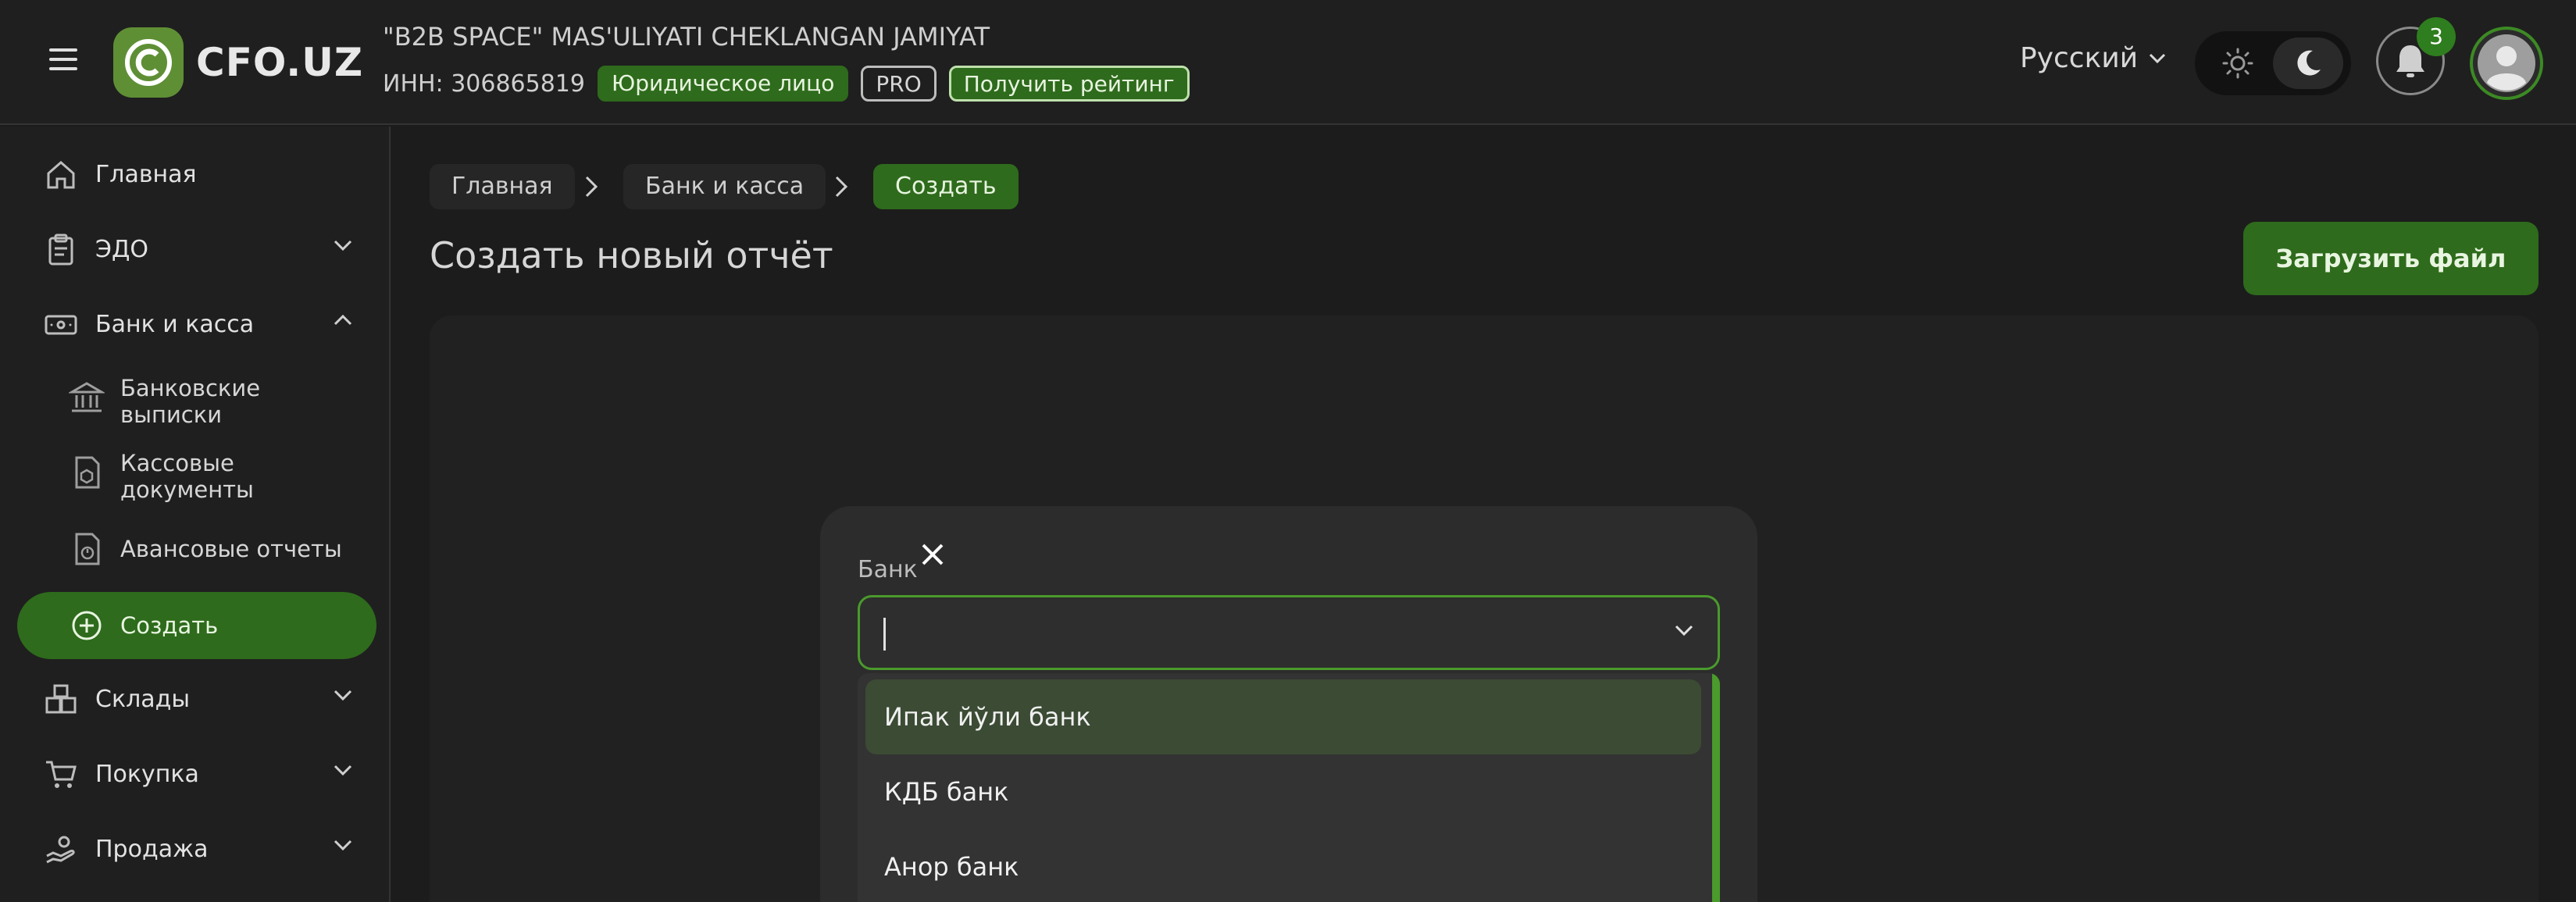 The width and height of the screenshot is (2576, 902). I want to click on sale-icon, so click(60, 850).